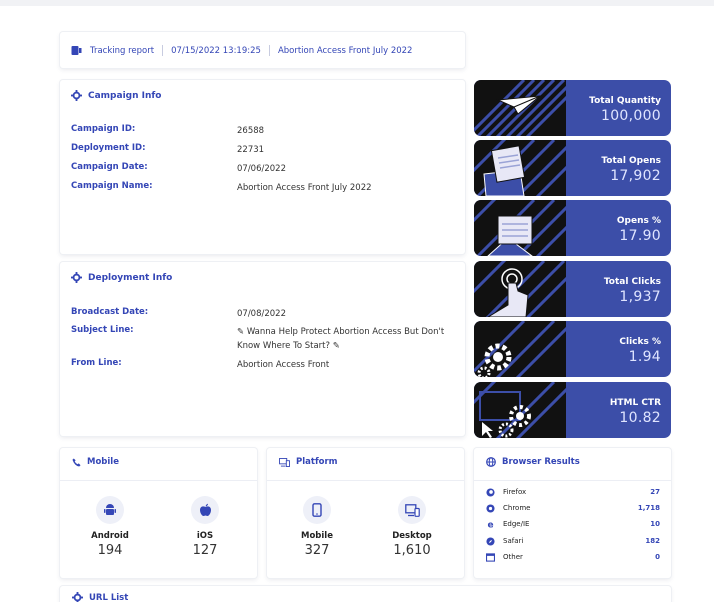 The width and height of the screenshot is (714, 602). What do you see at coordinates (205, 527) in the screenshot?
I see `ios-stat: iOS 127` at bounding box center [205, 527].